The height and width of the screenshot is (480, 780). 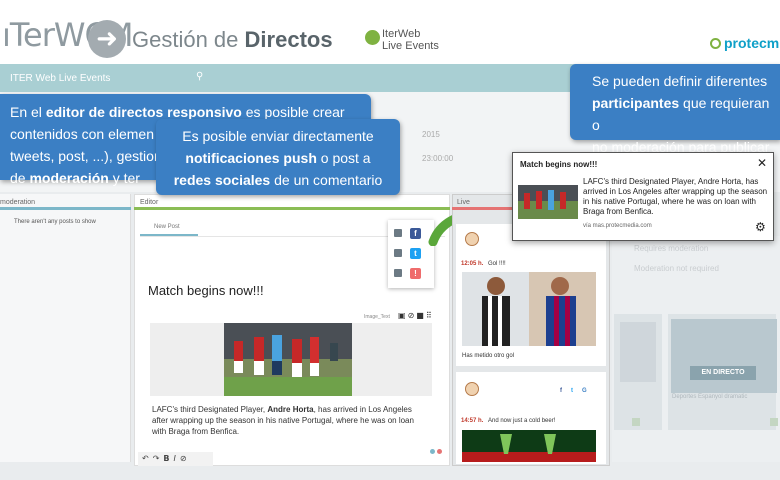 I want to click on live-column-title: Live, so click(x=463, y=202).